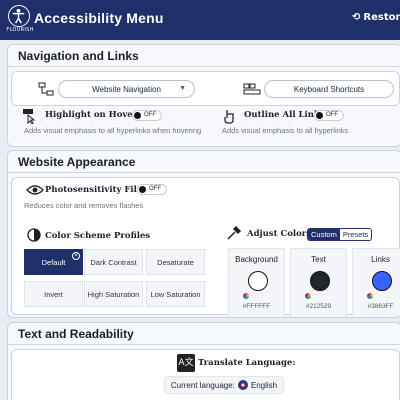 Image resolution: width=400 pixels, height=400 pixels. I want to click on chevron-down-icon: ▼, so click(182, 88).